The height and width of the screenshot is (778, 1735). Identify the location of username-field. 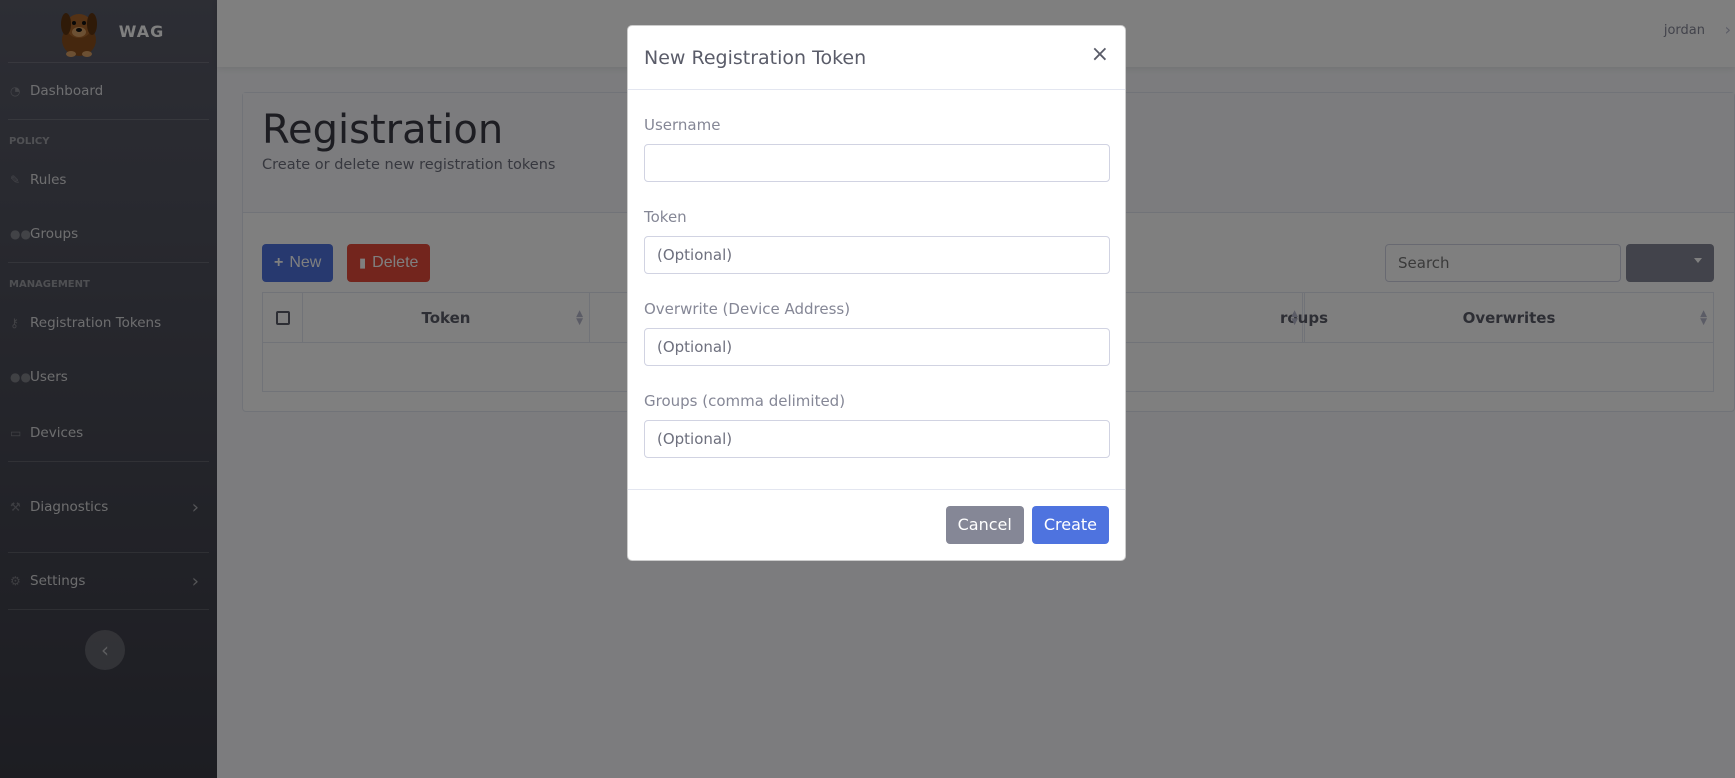
(877, 163).